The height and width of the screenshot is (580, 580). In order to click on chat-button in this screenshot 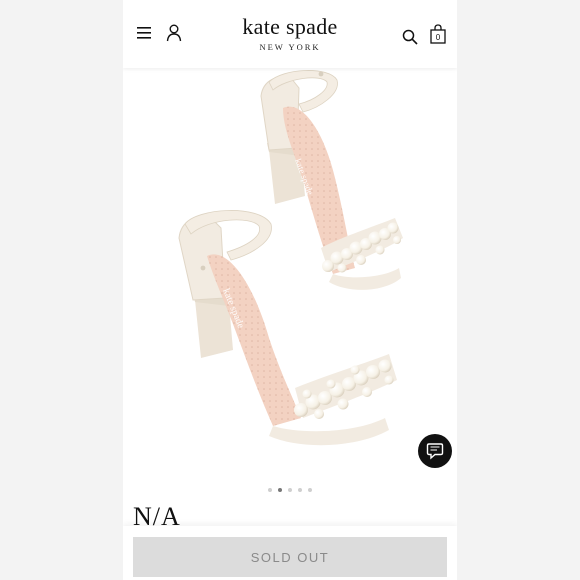, I will do `click(435, 451)`.